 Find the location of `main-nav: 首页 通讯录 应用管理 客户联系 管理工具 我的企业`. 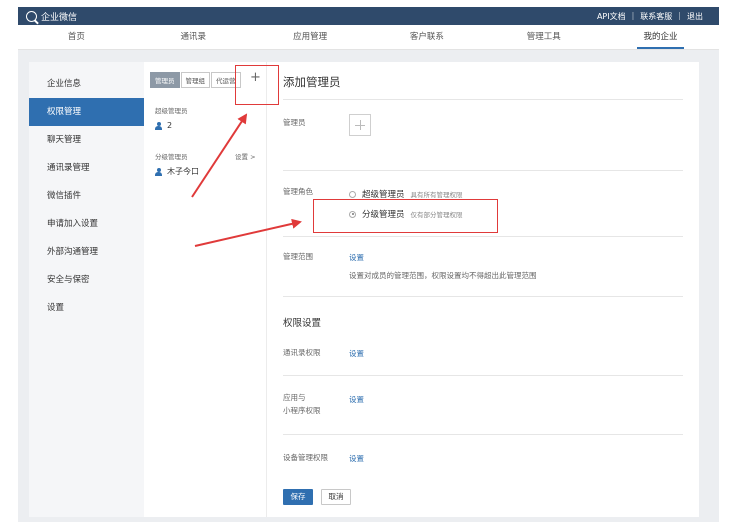

main-nav: 首页 通讯录 应用管理 客户联系 管理工具 我的企业 is located at coordinates (368, 37).